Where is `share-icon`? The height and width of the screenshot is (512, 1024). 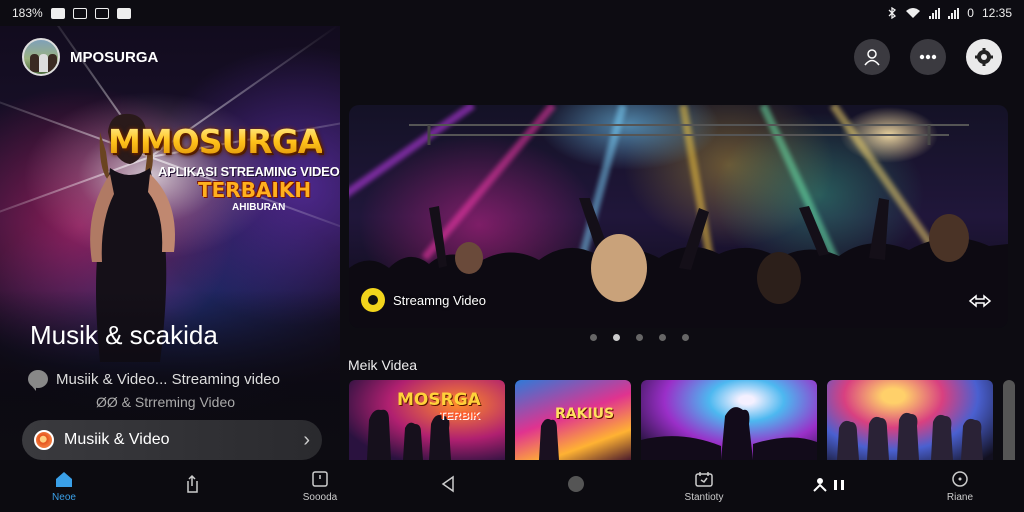 share-icon is located at coordinates (192, 483).